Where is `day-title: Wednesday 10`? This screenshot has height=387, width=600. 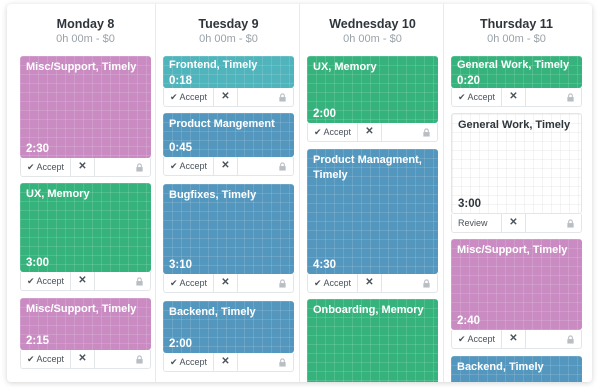
day-title: Wednesday 10 is located at coordinates (372, 24).